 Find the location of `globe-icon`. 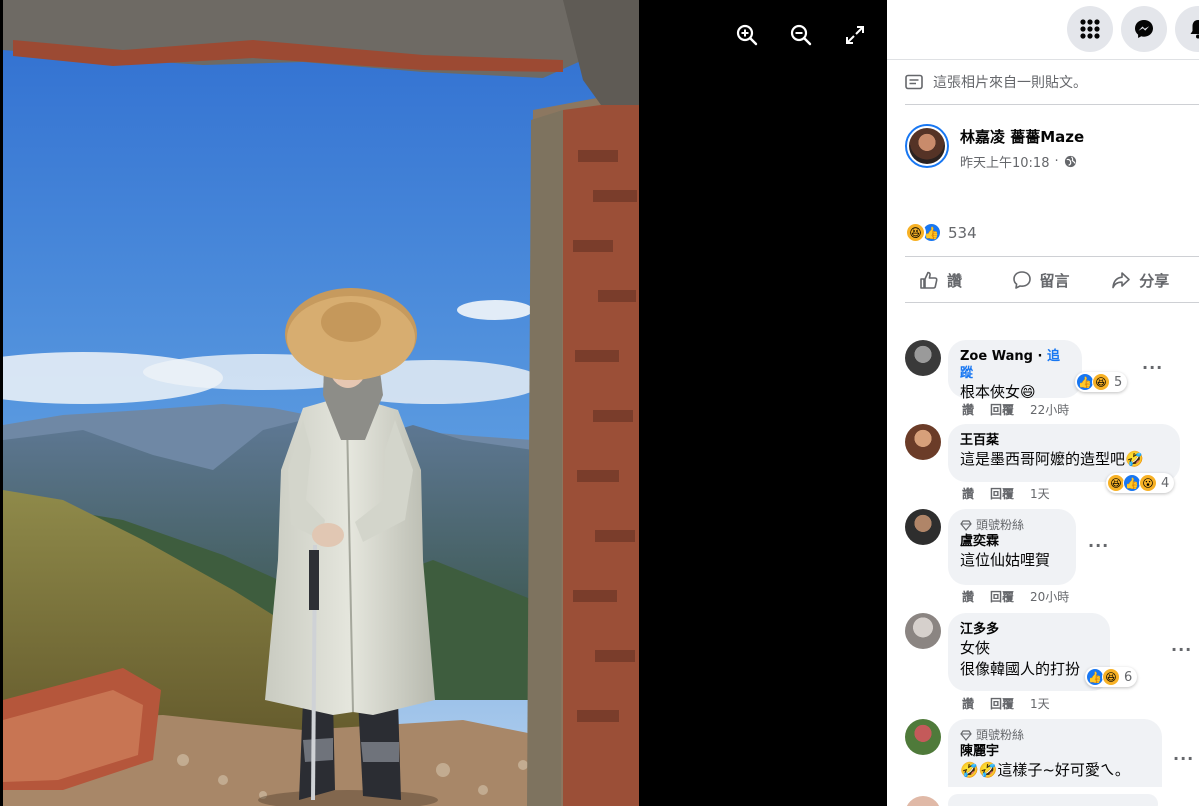

globe-icon is located at coordinates (1070, 161).